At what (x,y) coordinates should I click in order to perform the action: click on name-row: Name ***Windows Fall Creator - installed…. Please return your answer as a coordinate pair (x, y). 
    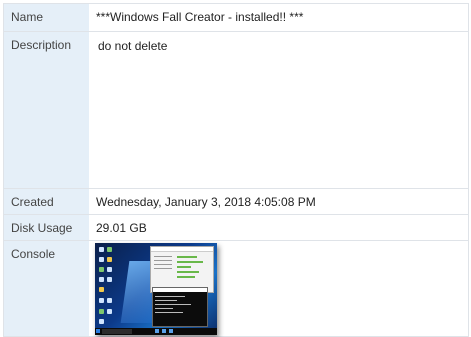
    Looking at the image, I should click on (236, 17).